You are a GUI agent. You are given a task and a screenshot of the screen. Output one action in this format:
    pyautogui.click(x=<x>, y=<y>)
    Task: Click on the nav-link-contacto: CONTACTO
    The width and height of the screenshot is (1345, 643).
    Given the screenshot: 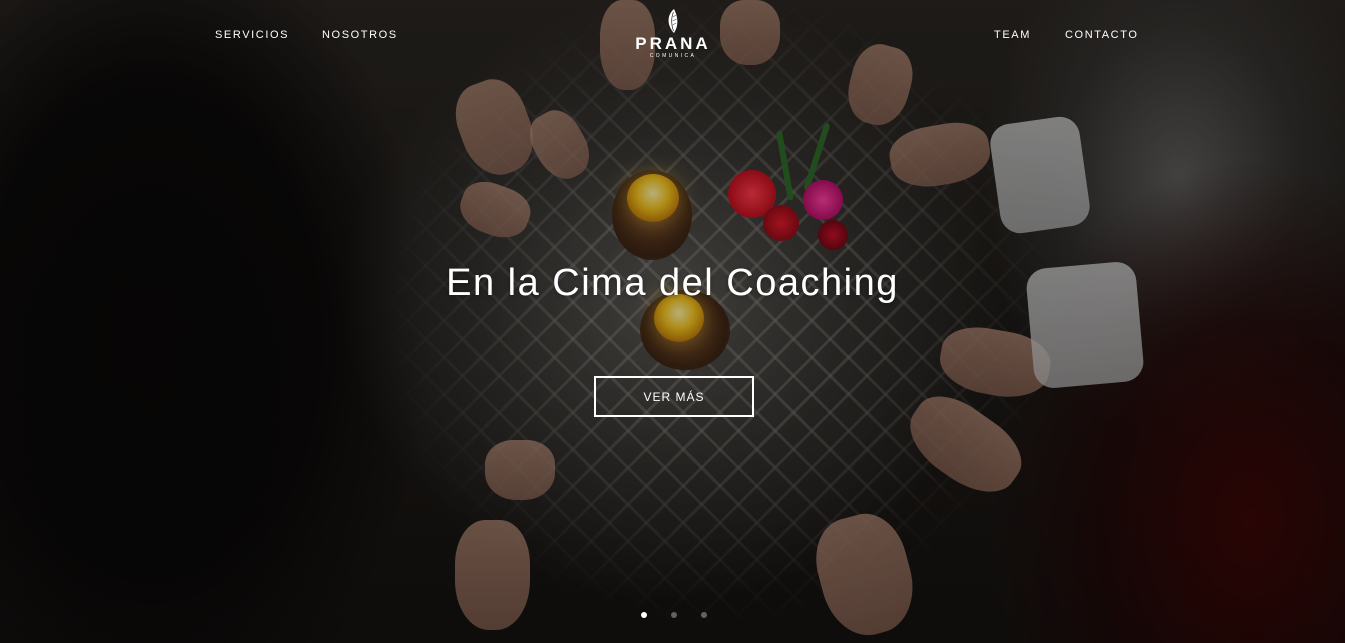 What is the action you would take?
    pyautogui.click(x=1102, y=35)
    